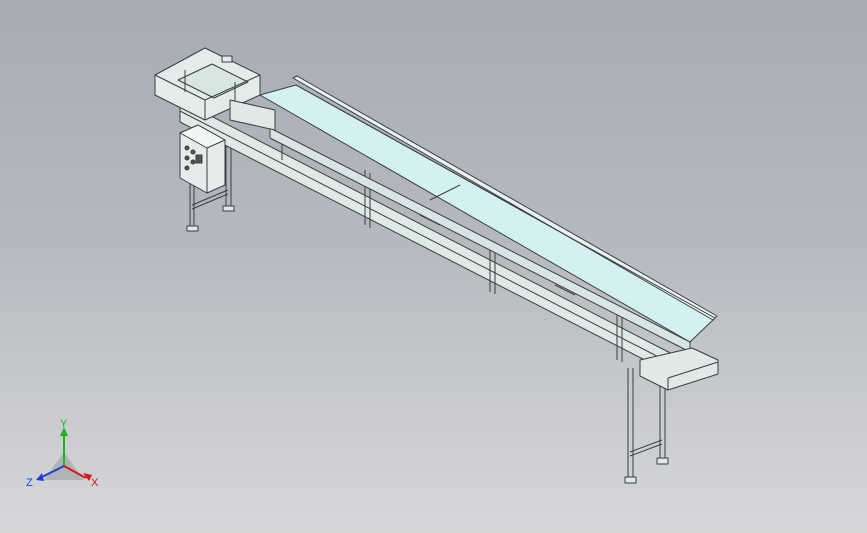 Image resolution: width=867 pixels, height=533 pixels. Describe the element at coordinates (40, 477) in the screenshot. I see `z-axis-arrow-icon` at that location.